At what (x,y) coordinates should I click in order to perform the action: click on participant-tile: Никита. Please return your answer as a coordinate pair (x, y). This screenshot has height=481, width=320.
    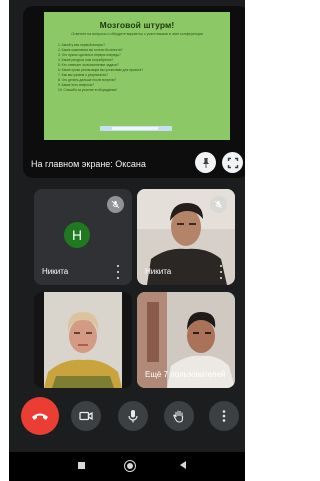
    Looking at the image, I should click on (186, 237).